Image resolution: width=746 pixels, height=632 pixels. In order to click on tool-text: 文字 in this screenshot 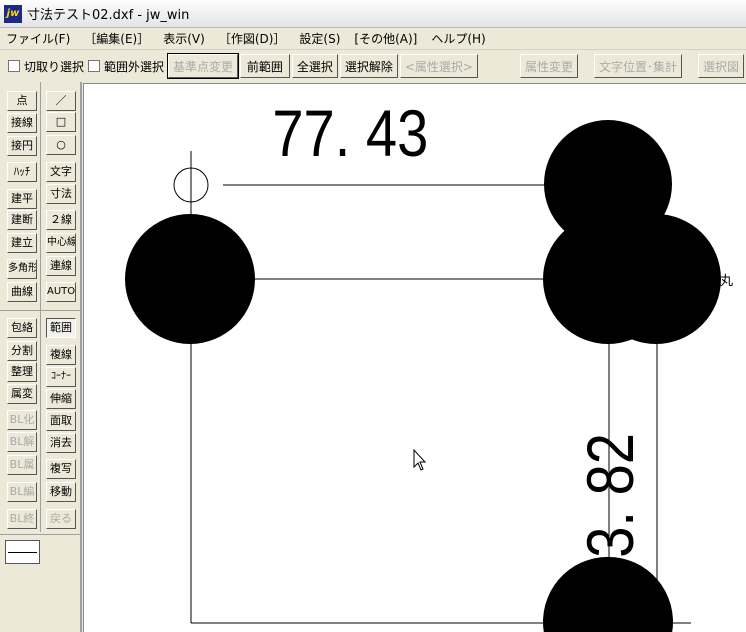, I will do `click(61, 172)`.